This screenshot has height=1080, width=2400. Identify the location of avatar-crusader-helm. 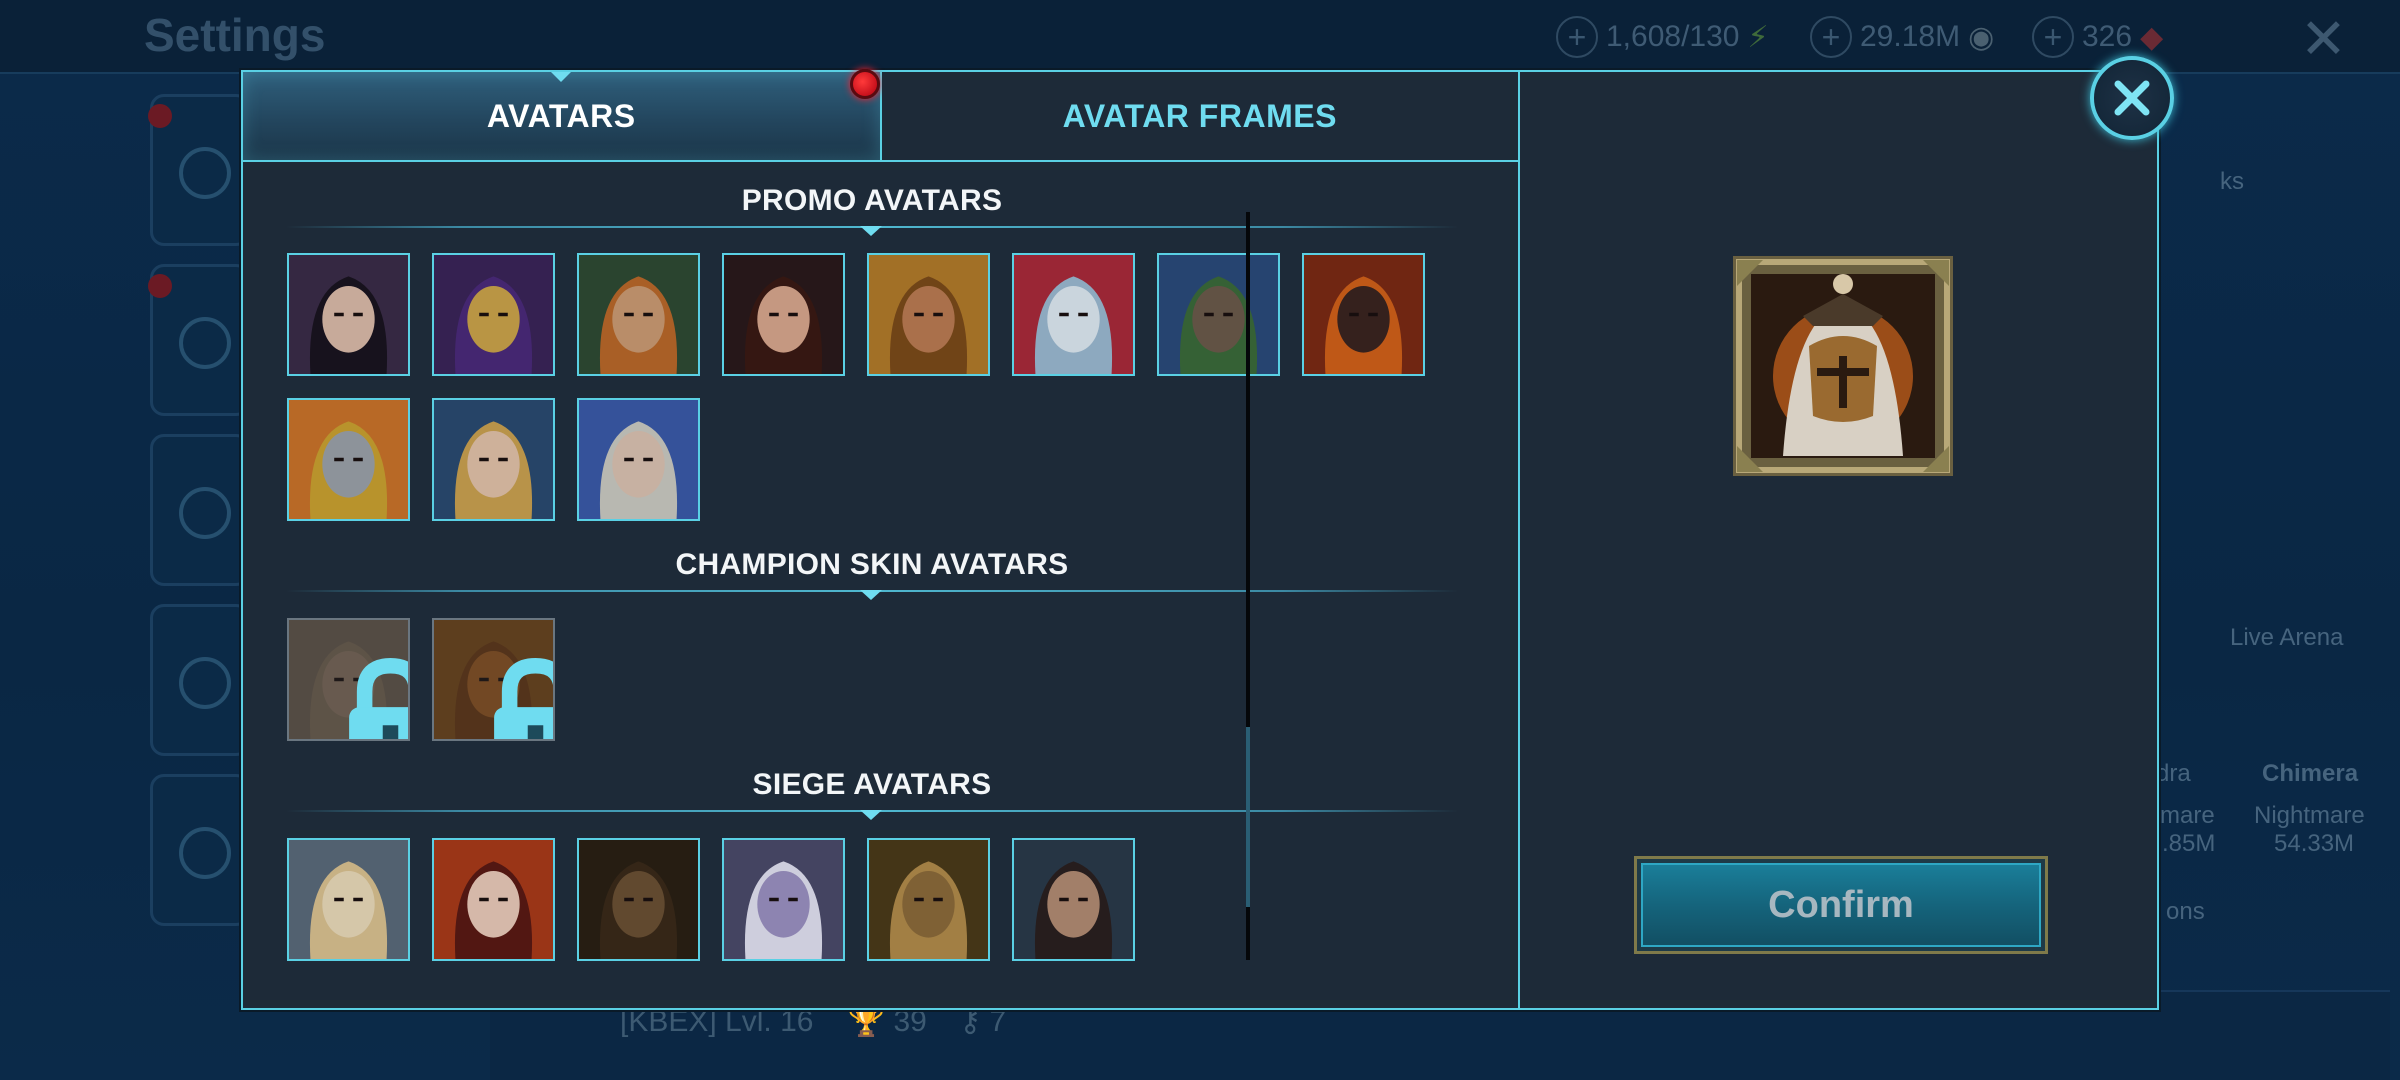
(348, 459).